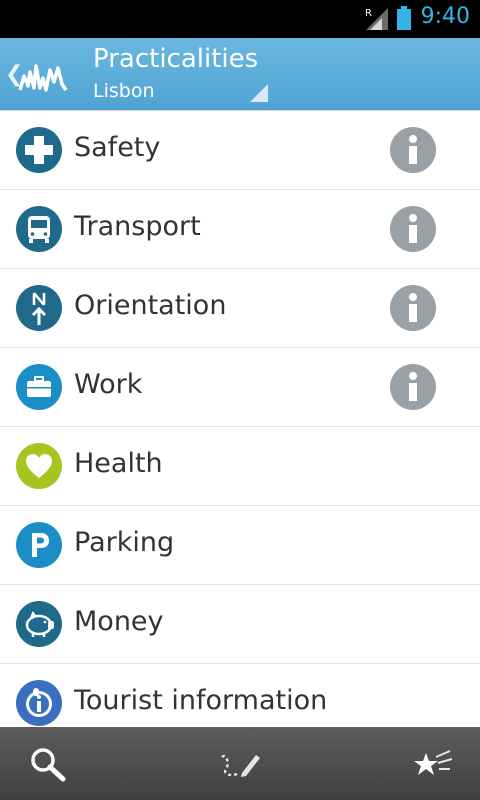  Describe the element at coordinates (201, 700) in the screenshot. I see `list-item-label: Tourist information` at that location.